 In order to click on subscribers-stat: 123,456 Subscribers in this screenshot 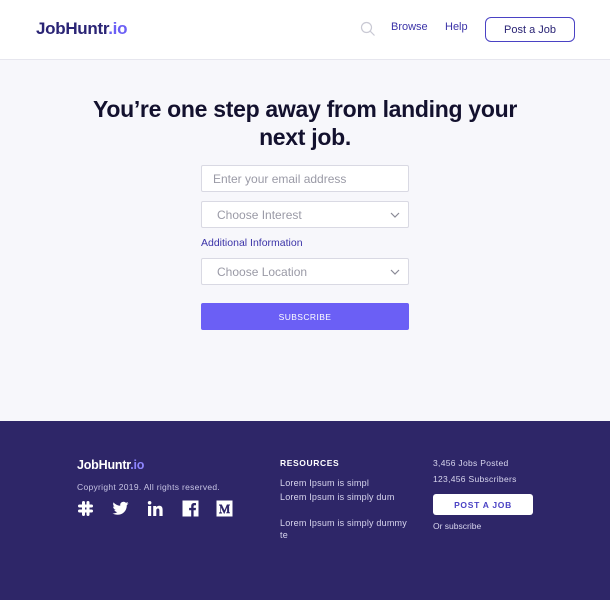, I will do `click(475, 479)`.